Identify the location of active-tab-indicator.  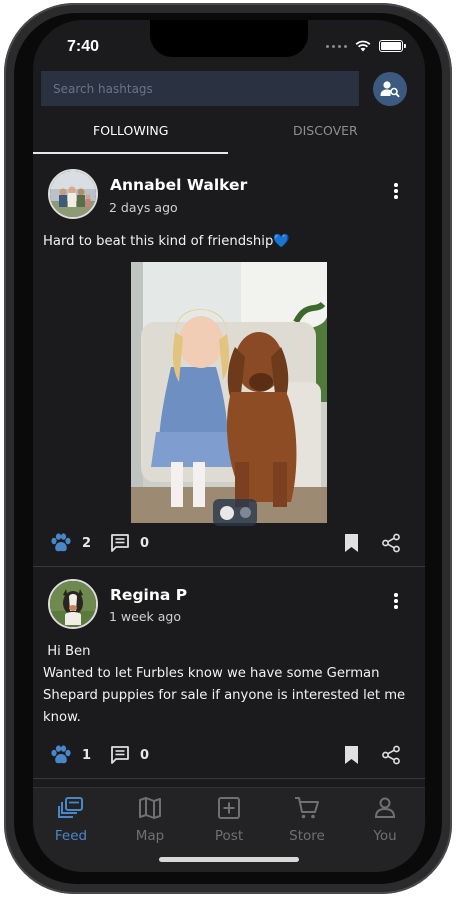
(130, 153).